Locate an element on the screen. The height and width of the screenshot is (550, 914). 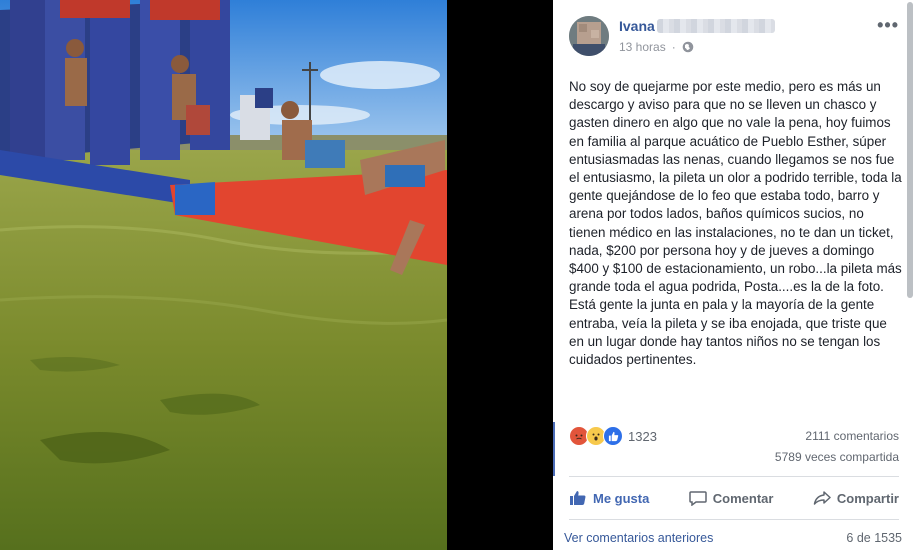
avatar-image is located at coordinates (589, 36).